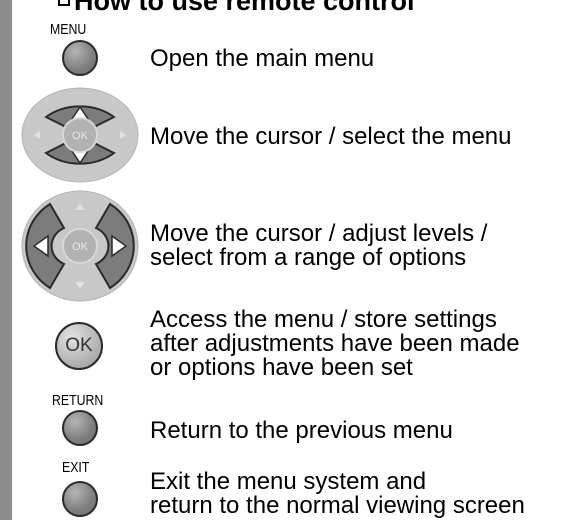  Describe the element at coordinates (76, 467) in the screenshot. I see `exit-button-label: EXIT` at that location.